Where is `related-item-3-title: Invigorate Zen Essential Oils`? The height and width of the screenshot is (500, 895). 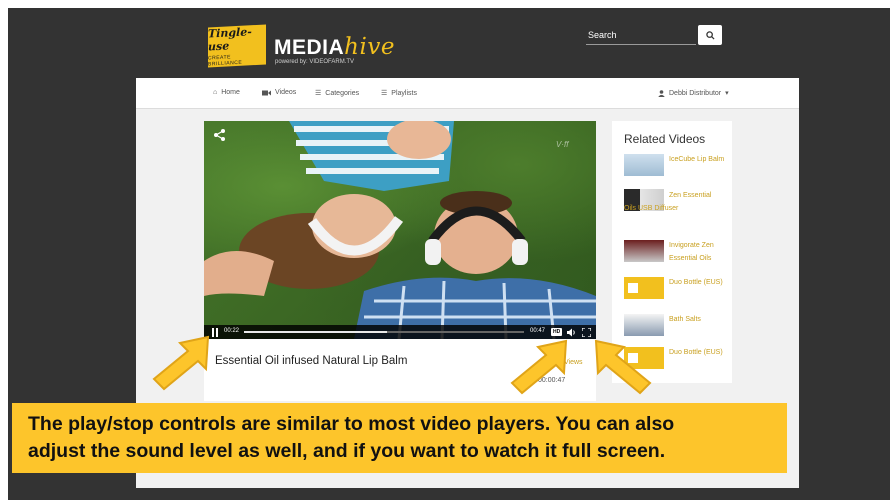
related-item-3-title: Invigorate Zen Essential Oils is located at coordinates (699, 252).